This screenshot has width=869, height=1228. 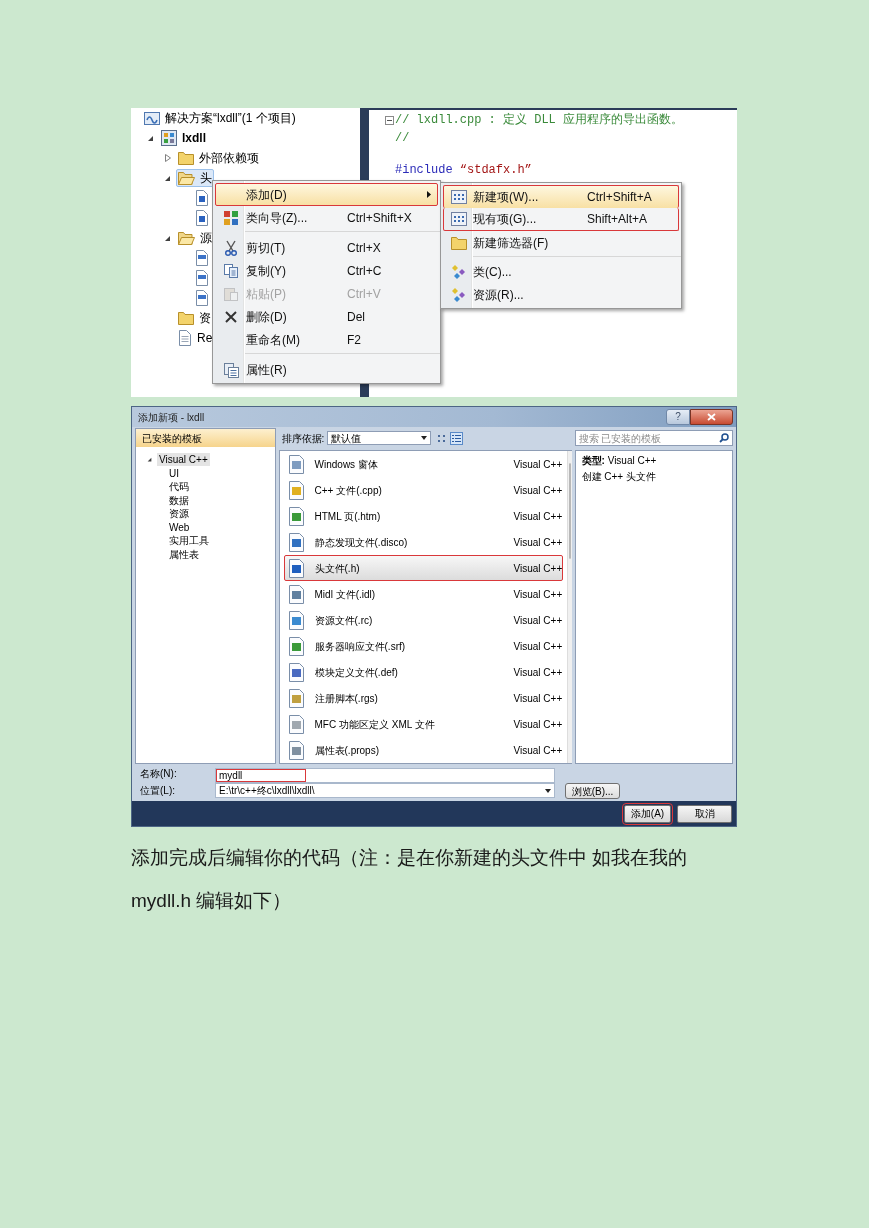 I want to click on view-toggle-button, so click(x=457, y=438).